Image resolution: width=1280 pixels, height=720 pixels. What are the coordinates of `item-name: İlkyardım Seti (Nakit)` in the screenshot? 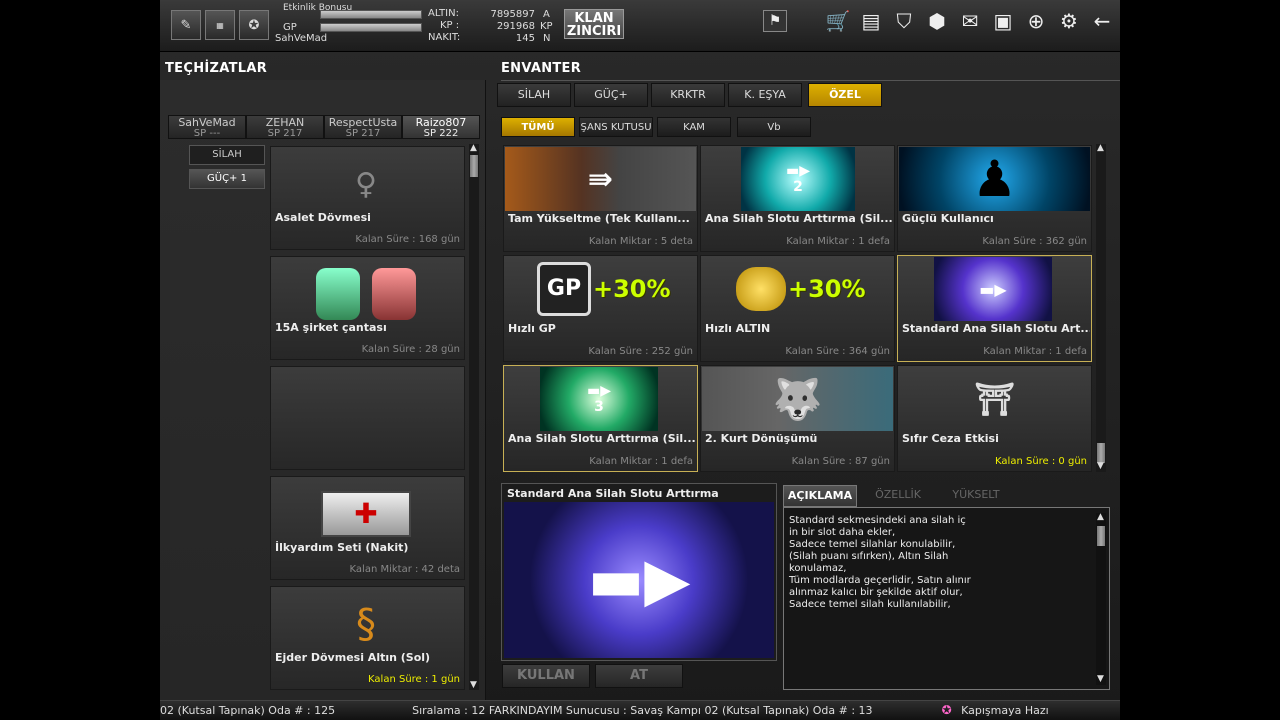 It's located at (342, 547).